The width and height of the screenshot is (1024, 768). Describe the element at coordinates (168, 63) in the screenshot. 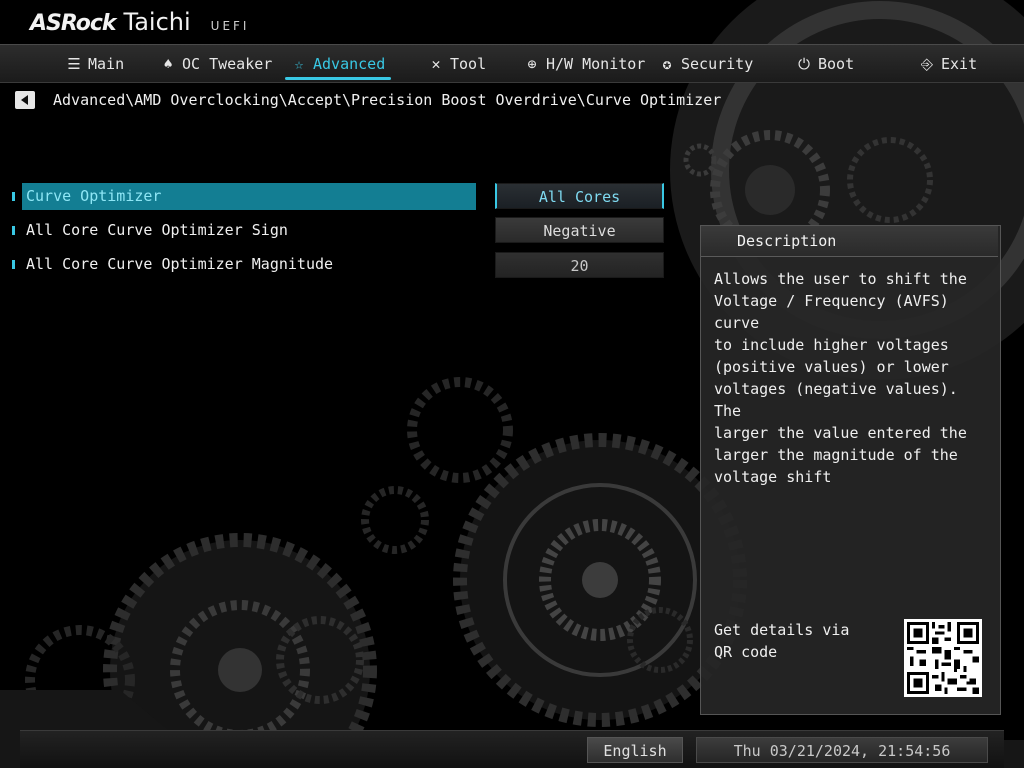

I see `rocket-icon: ♠` at that location.